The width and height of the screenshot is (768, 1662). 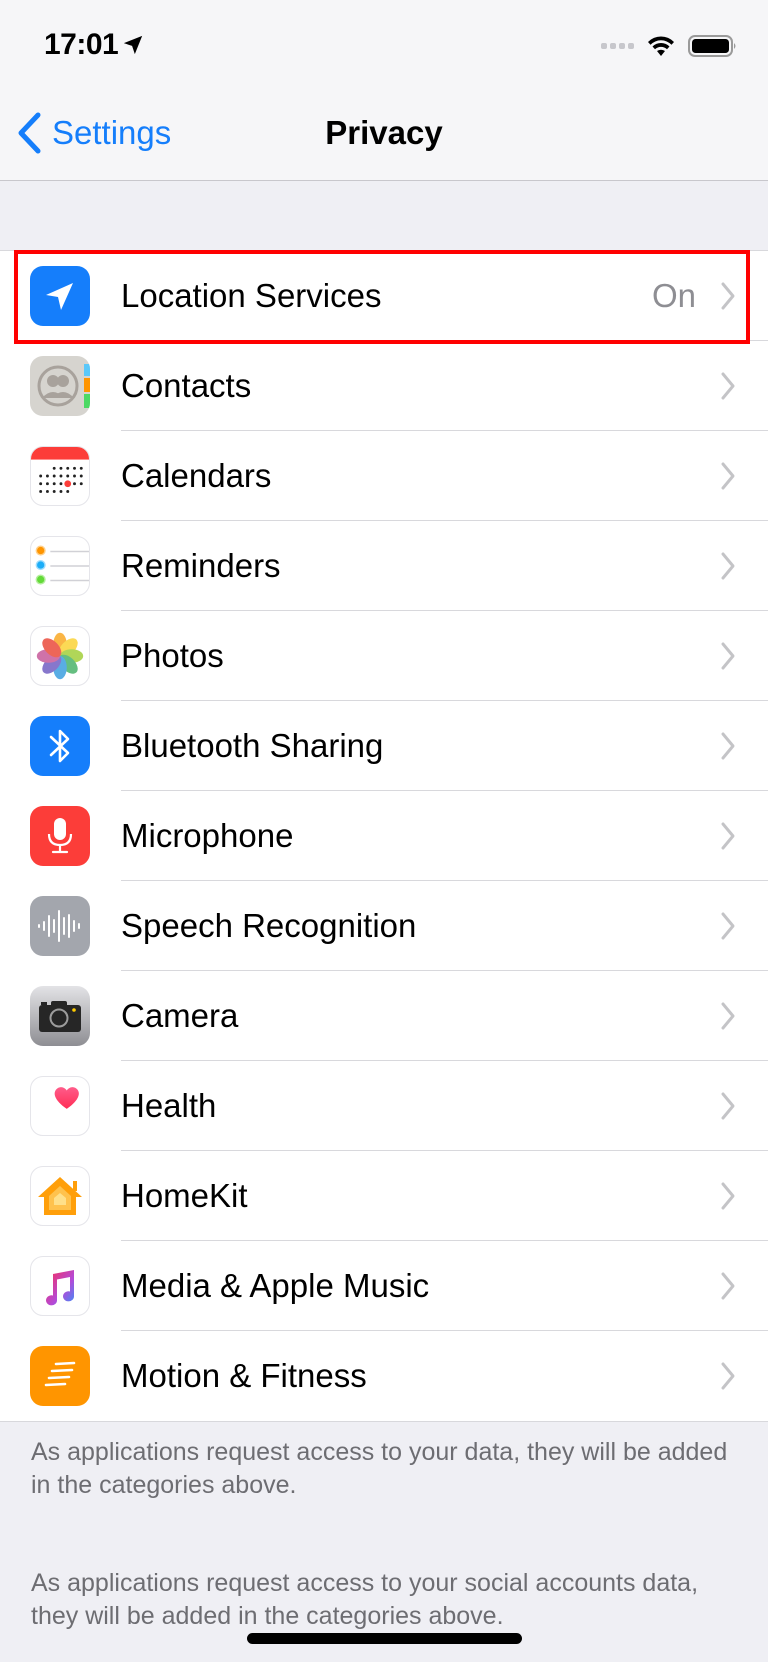 What do you see at coordinates (60, 1106) in the screenshot?
I see `health-icon` at bounding box center [60, 1106].